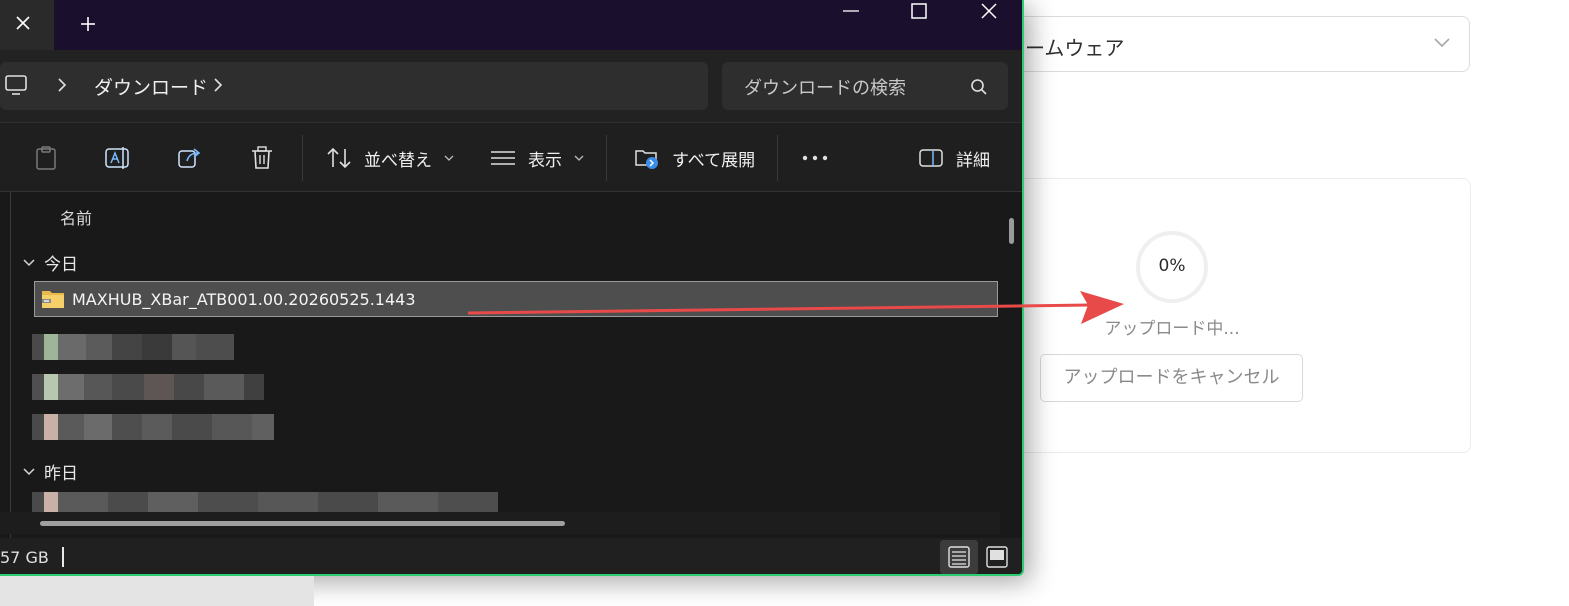 This screenshot has height=606, width=1569. I want to click on close-icon, so click(23, 23).